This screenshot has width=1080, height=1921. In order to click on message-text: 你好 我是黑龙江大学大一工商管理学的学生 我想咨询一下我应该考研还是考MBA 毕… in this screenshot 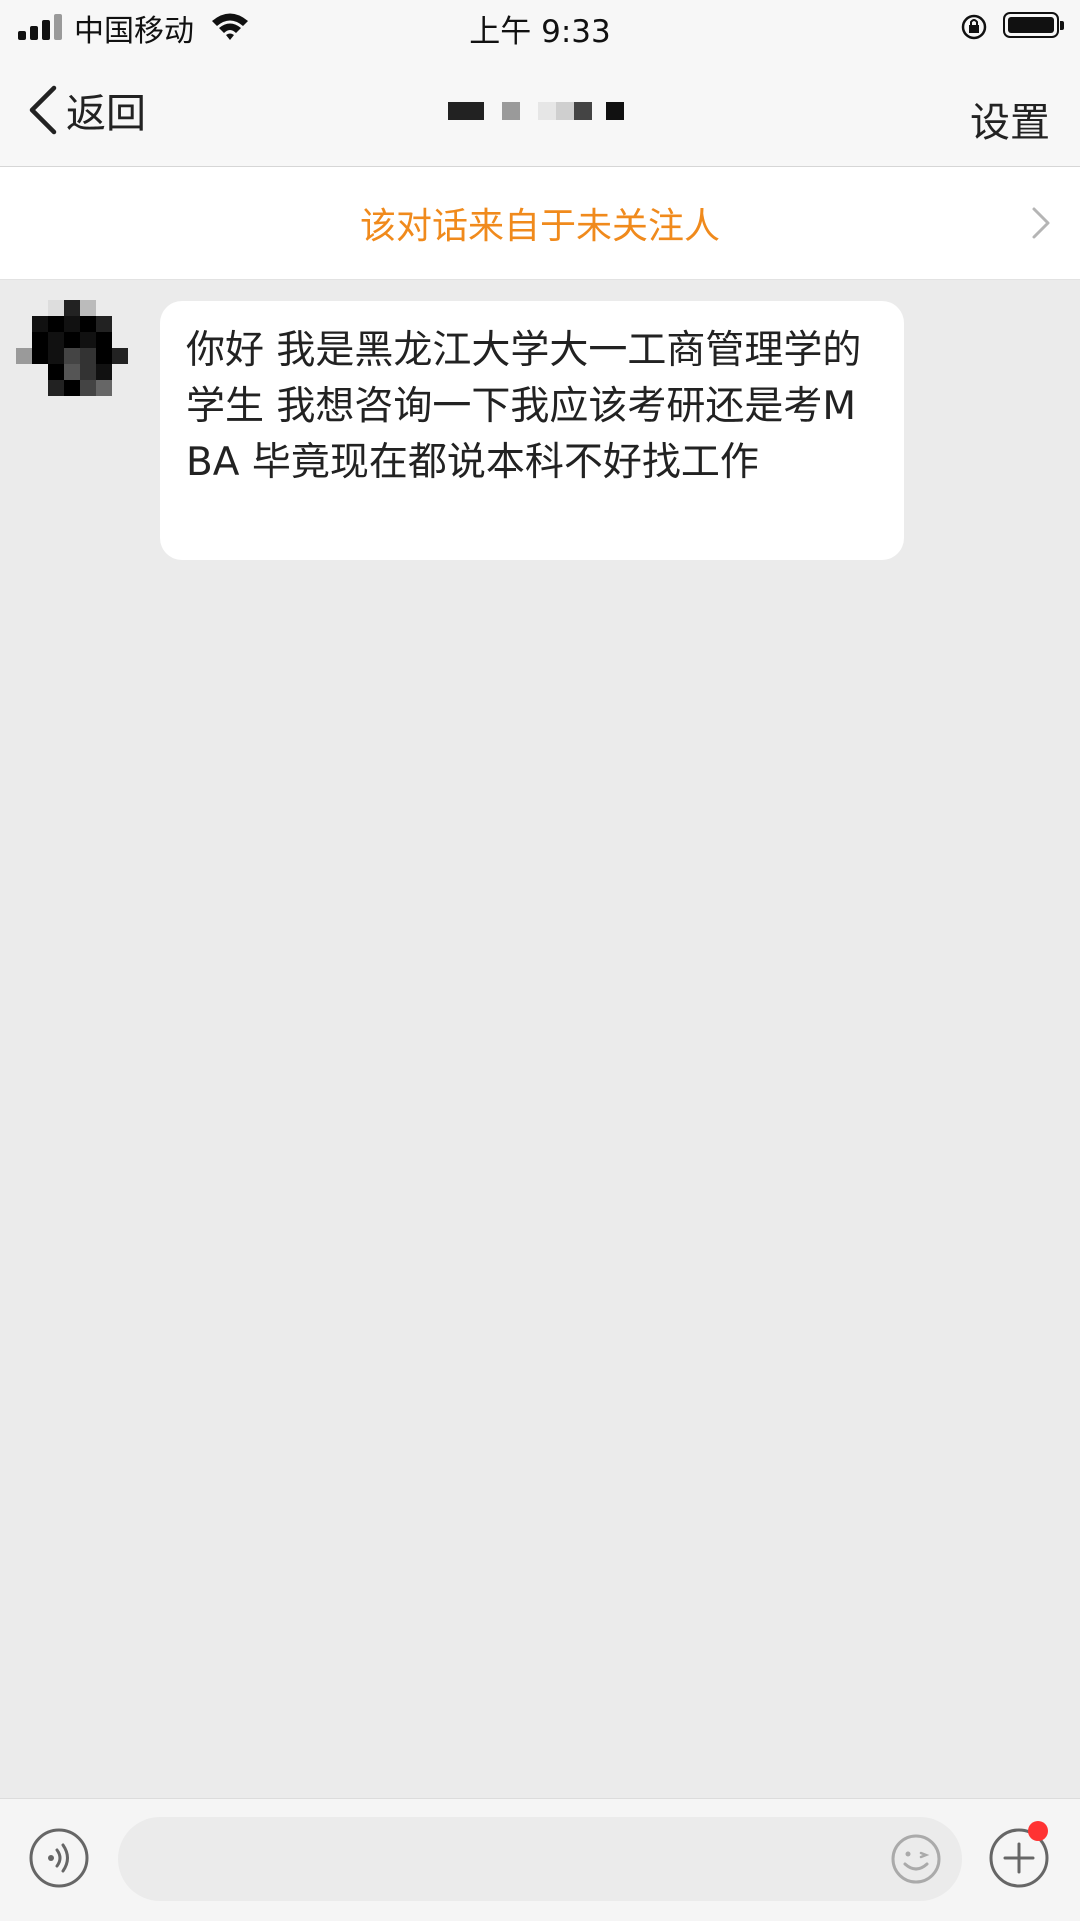, I will do `click(524, 406)`.